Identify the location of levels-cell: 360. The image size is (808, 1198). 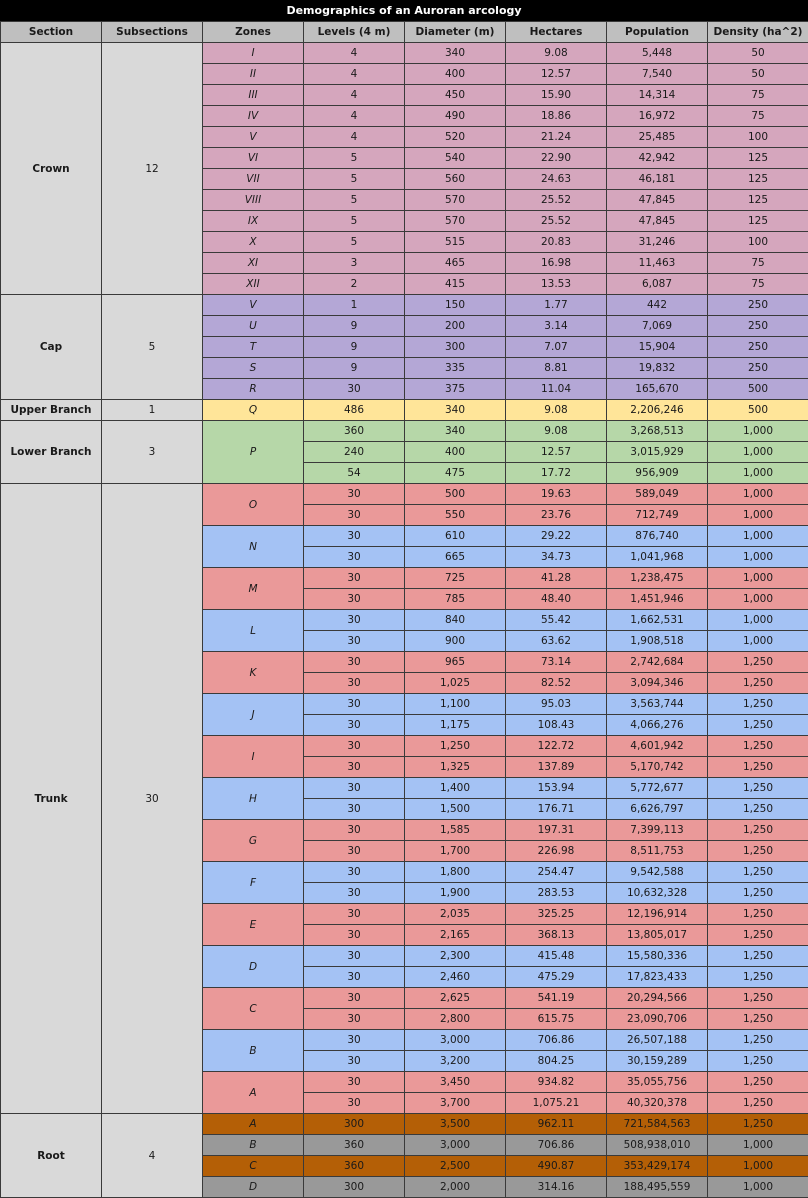
(354, 1145).